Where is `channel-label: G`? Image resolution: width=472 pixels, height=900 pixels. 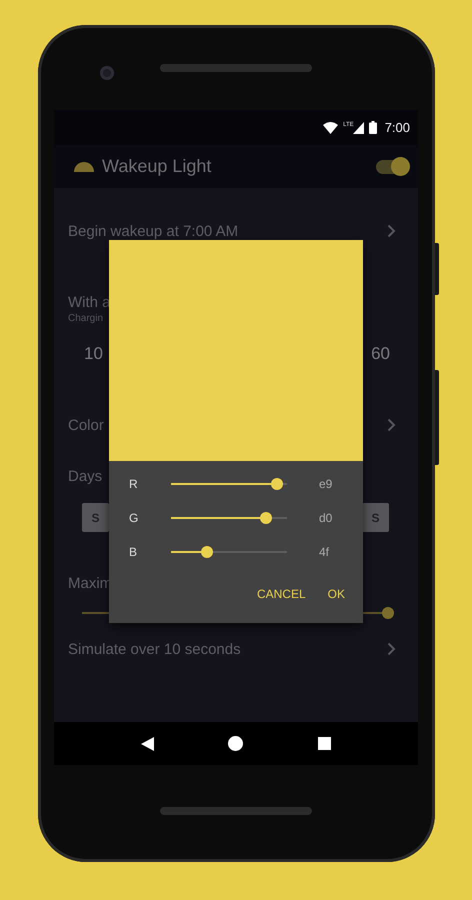
channel-label: G is located at coordinates (134, 518).